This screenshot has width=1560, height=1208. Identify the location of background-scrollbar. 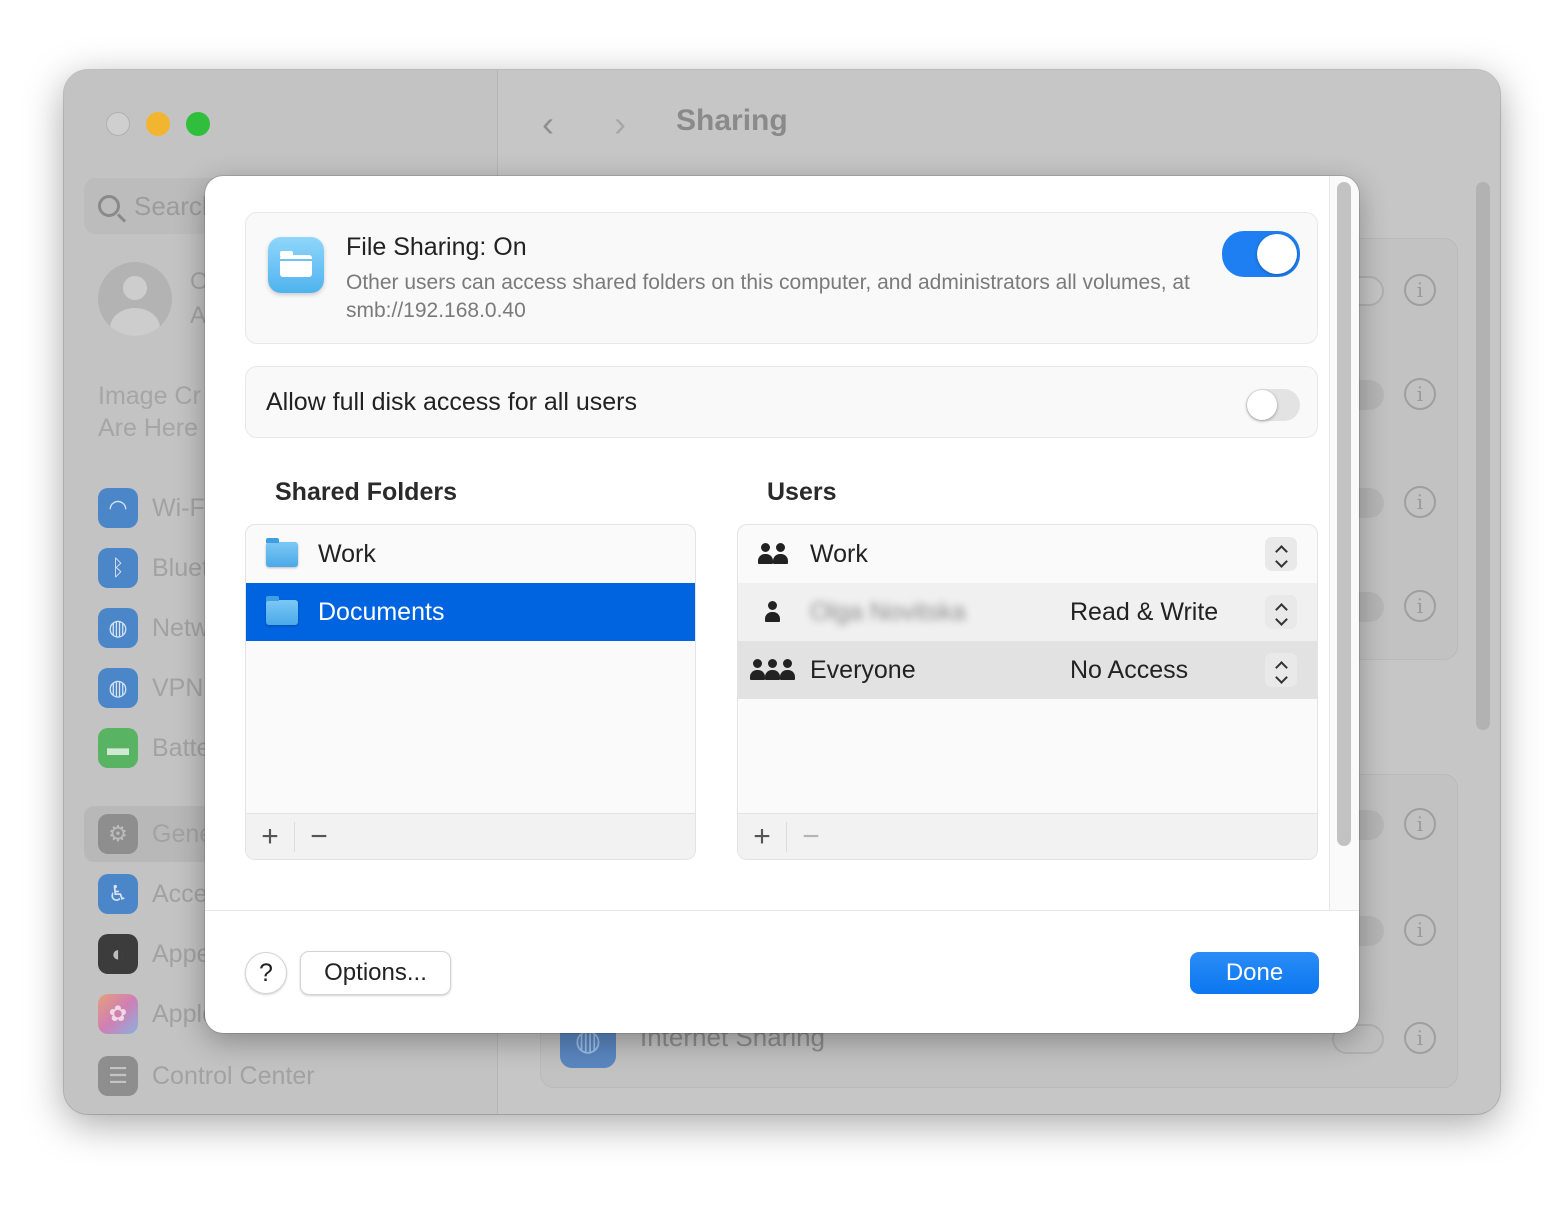
(1483, 456).